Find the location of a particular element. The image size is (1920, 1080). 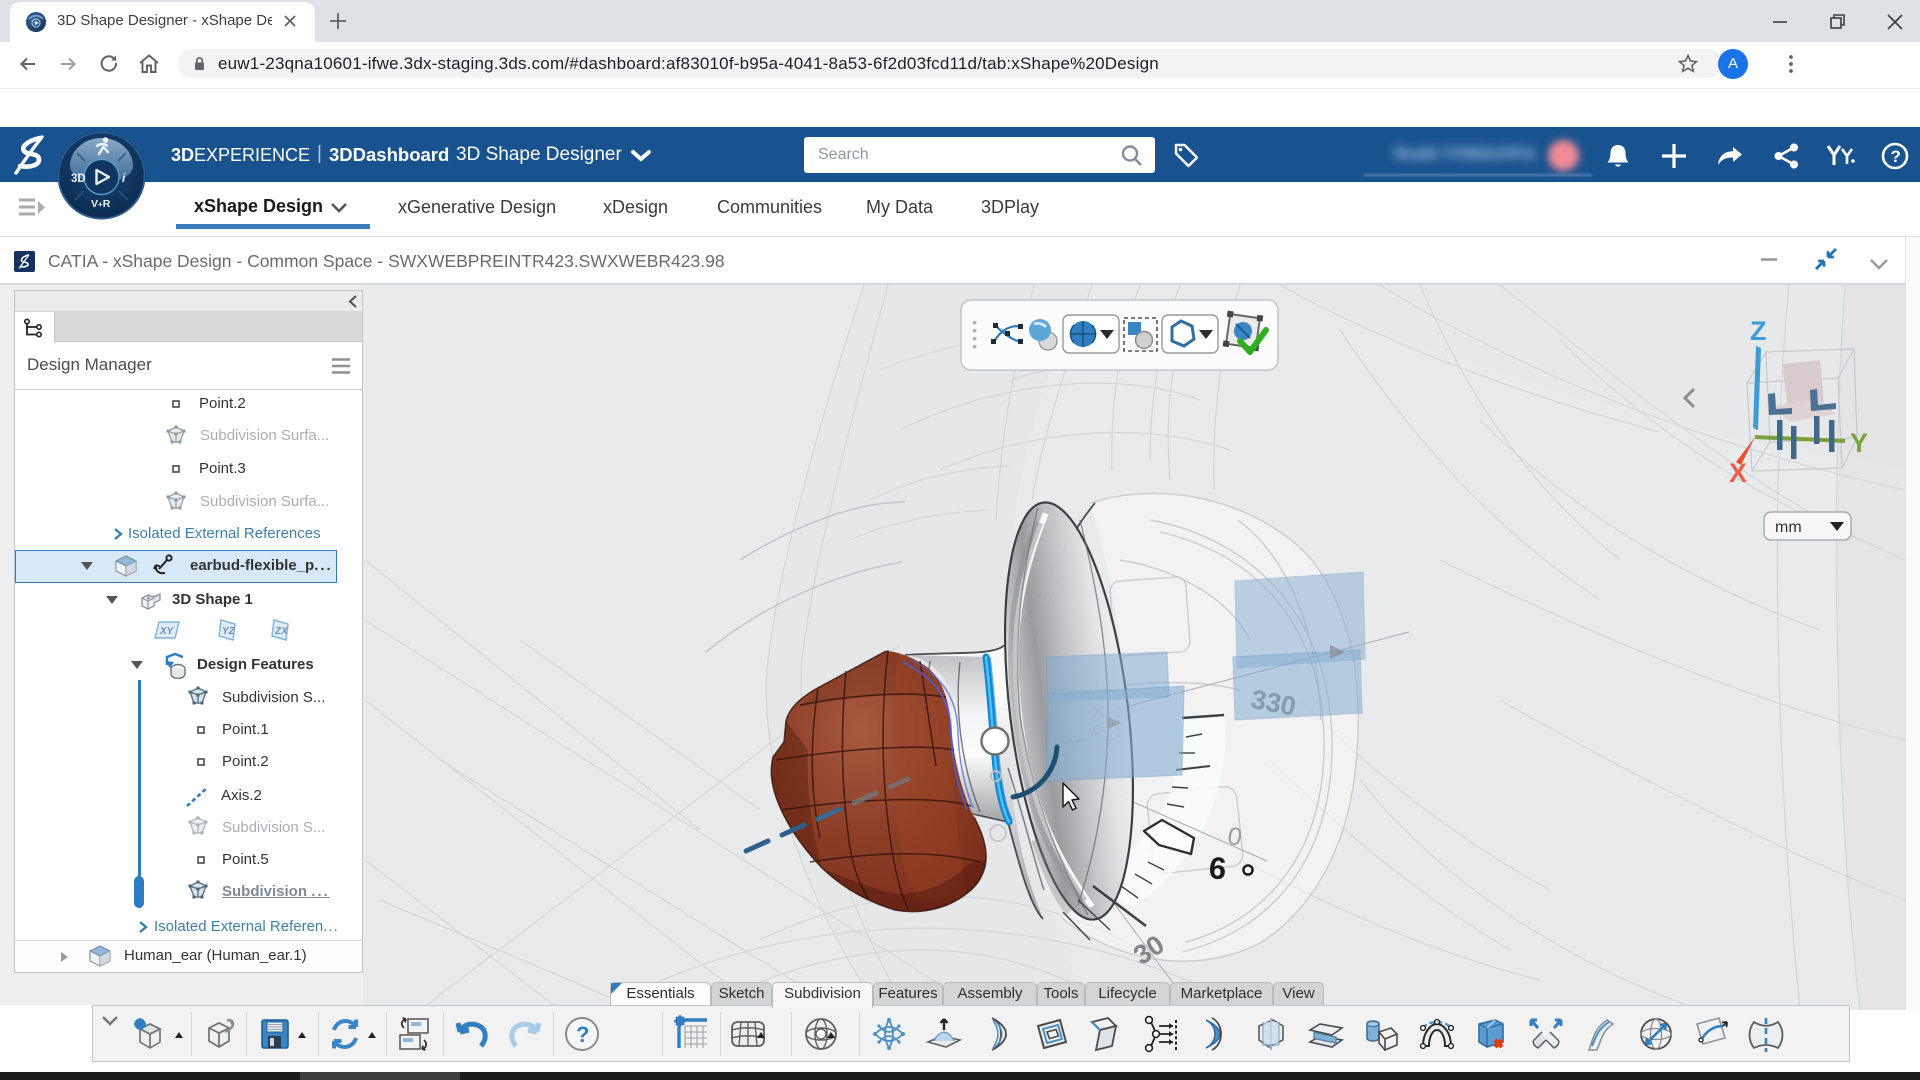

svg-text: ZX is located at coordinates (281, 631).